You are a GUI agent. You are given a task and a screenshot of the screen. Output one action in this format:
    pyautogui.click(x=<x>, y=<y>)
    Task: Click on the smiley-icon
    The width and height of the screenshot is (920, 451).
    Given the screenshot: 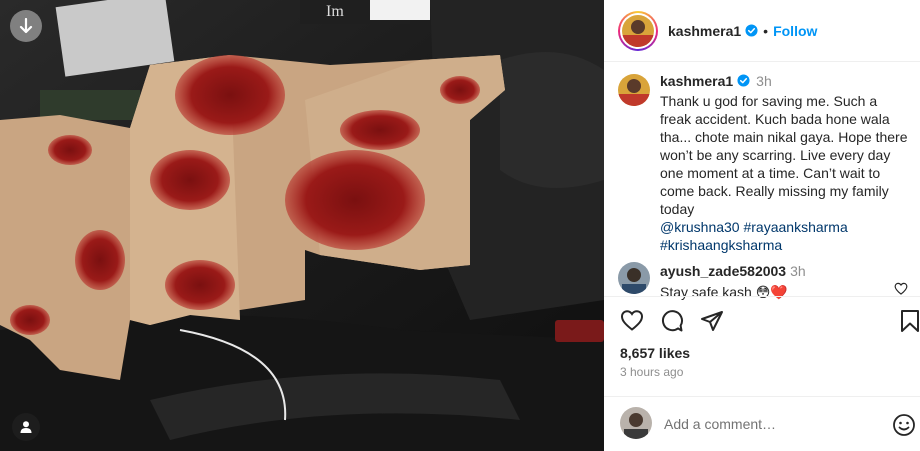 What is the action you would take?
    pyautogui.click(x=904, y=425)
    